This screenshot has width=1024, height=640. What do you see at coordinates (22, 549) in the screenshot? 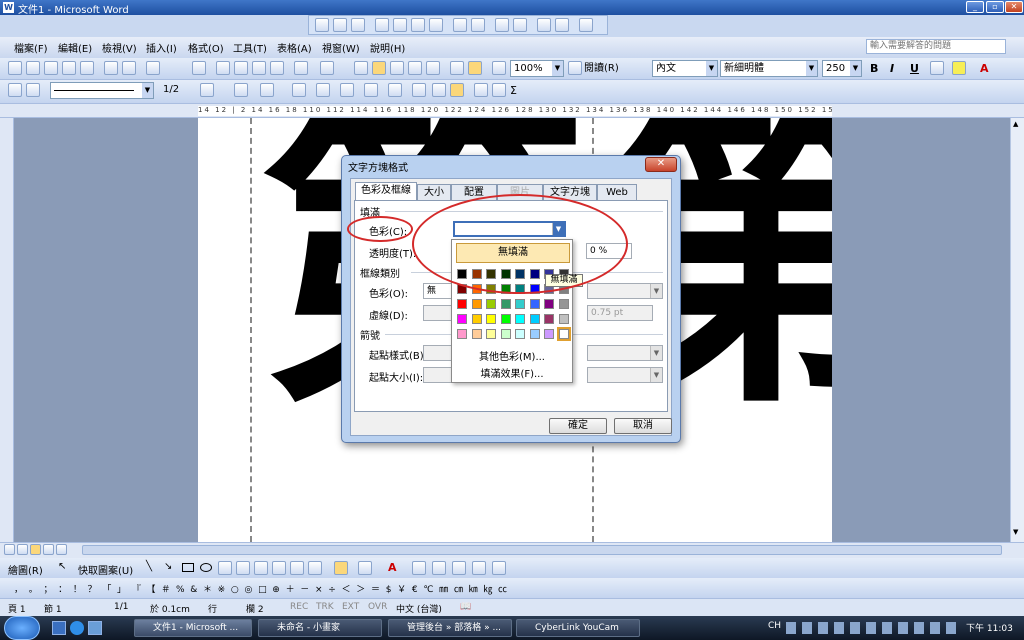
I see `web-view-icon` at bounding box center [22, 549].